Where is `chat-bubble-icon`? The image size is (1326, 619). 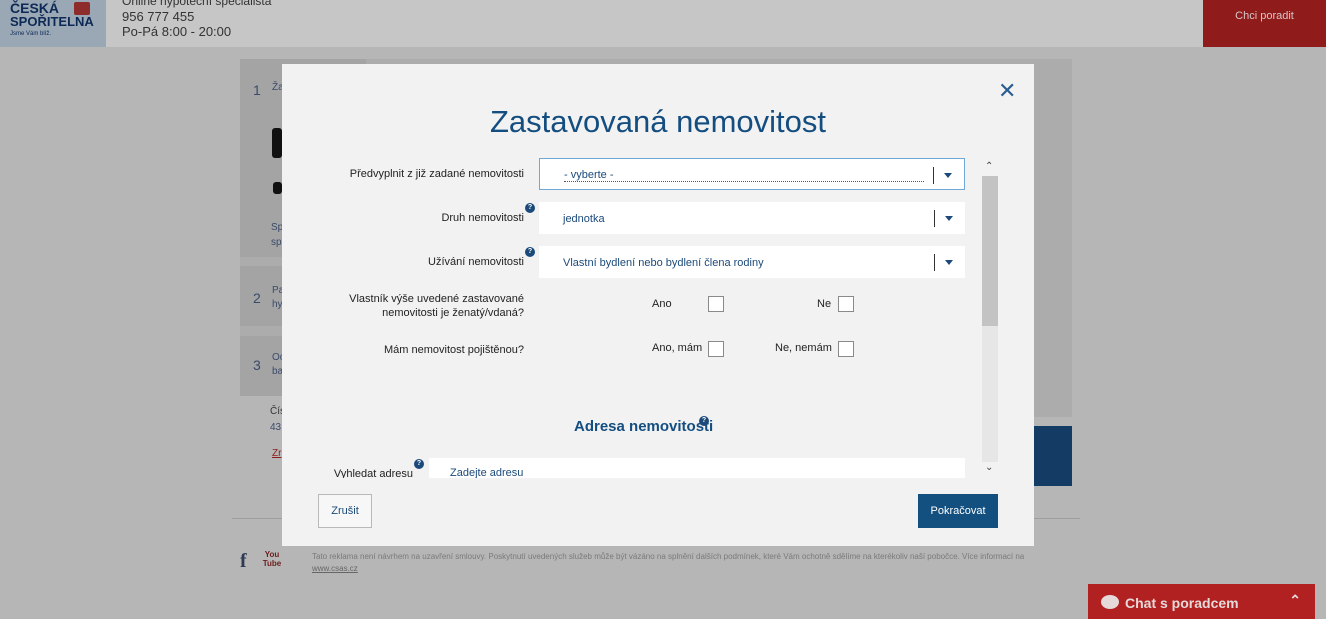
chat-bubble-icon is located at coordinates (1110, 602).